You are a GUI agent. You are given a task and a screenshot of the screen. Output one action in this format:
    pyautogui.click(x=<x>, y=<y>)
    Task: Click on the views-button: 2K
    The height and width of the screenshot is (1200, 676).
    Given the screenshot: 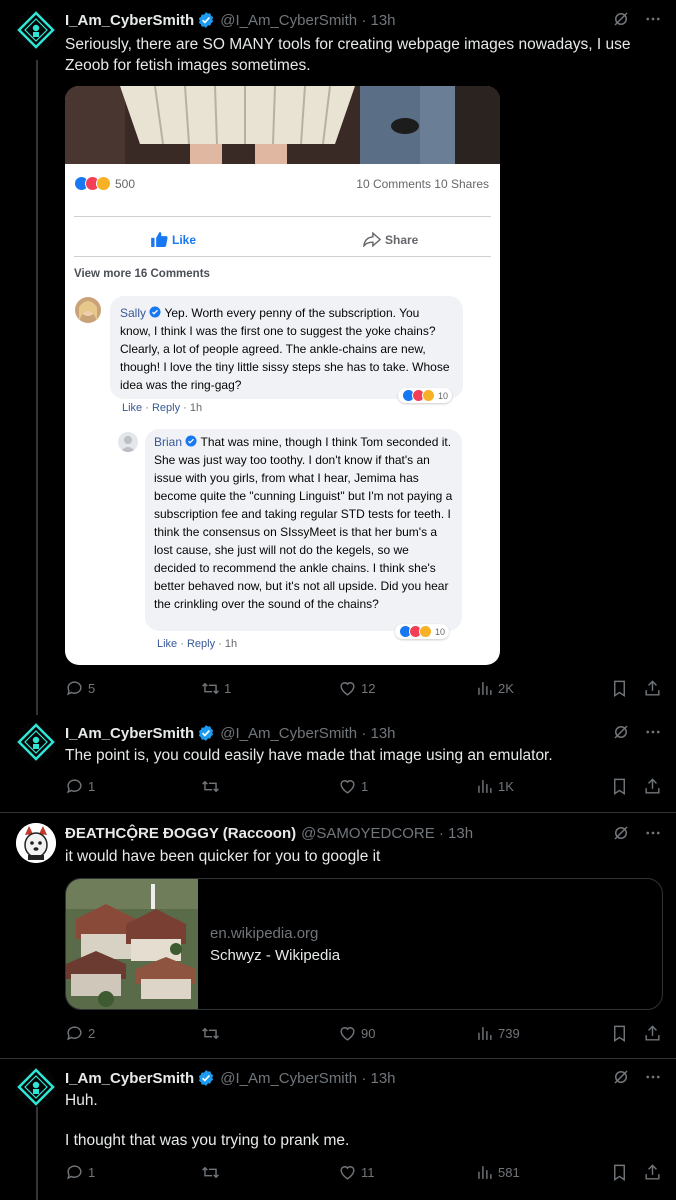 What is the action you would take?
    pyautogui.click(x=494, y=688)
    